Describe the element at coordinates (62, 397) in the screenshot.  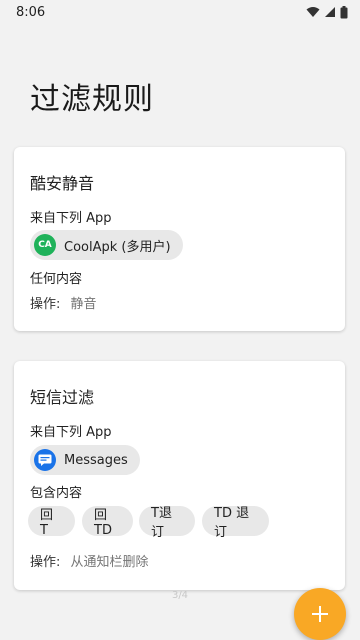
I see `rule-title: 短信过滤` at that location.